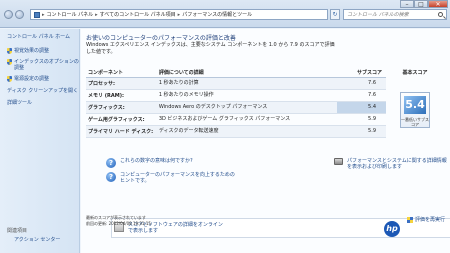  What do you see at coordinates (43, 79) in the screenshot?
I see `sidebar-item-power-settings: 電源設定の調整` at bounding box center [43, 79].